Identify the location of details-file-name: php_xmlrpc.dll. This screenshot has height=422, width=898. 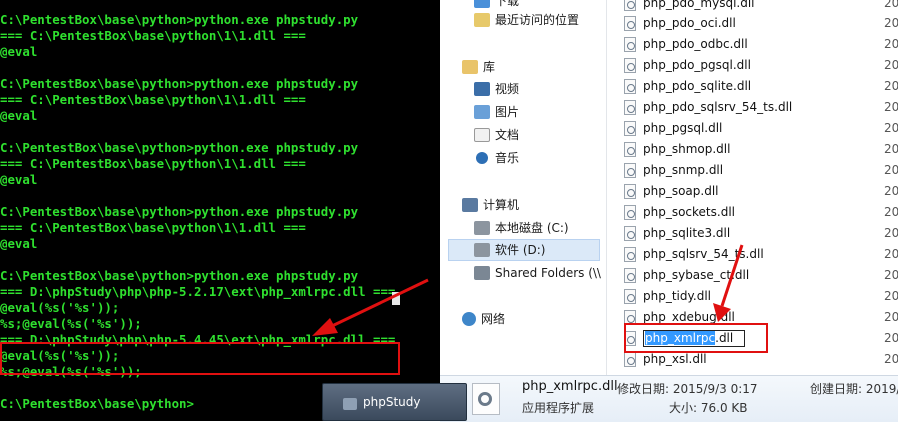
(570, 386).